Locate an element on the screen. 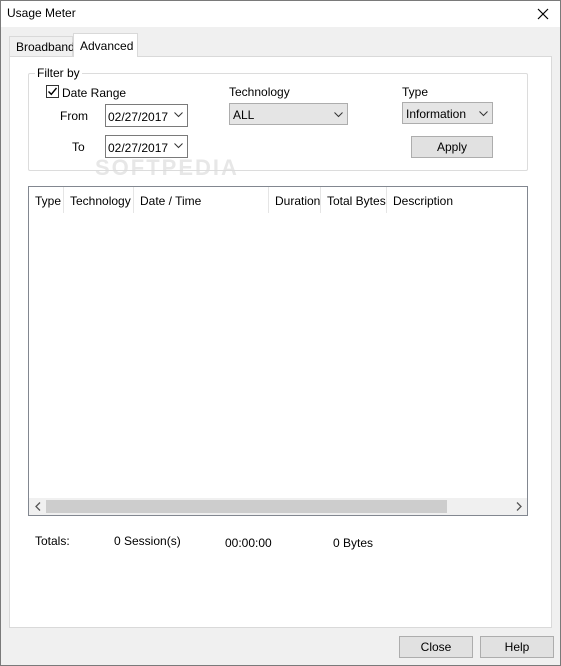 The image size is (561, 666). technology-select: ALL is located at coordinates (288, 114).